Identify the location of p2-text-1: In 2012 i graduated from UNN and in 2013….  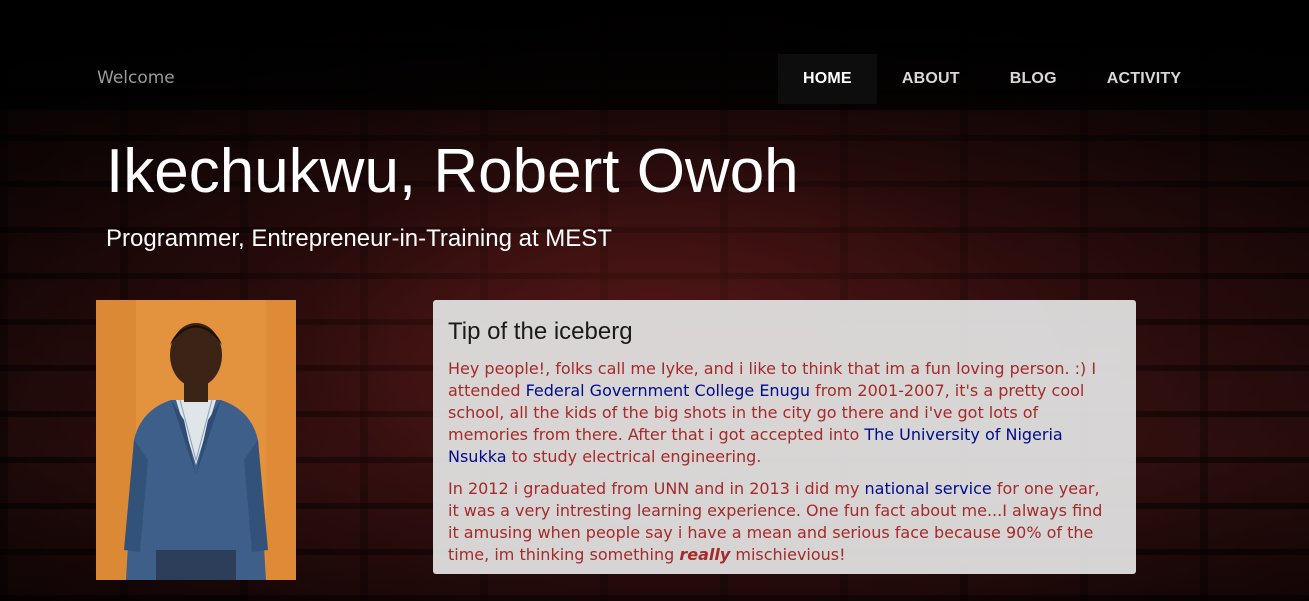
(656, 488).